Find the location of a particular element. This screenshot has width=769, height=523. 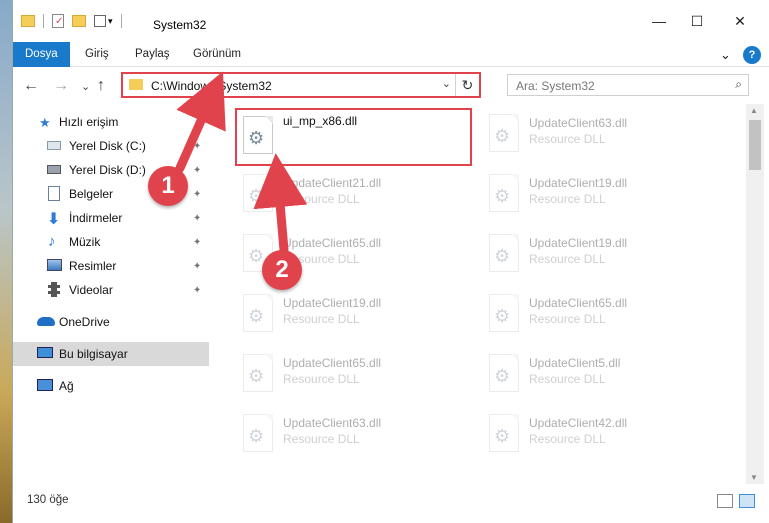

vertical-scrollbar: ▲ ▼ is located at coordinates (755, 294).